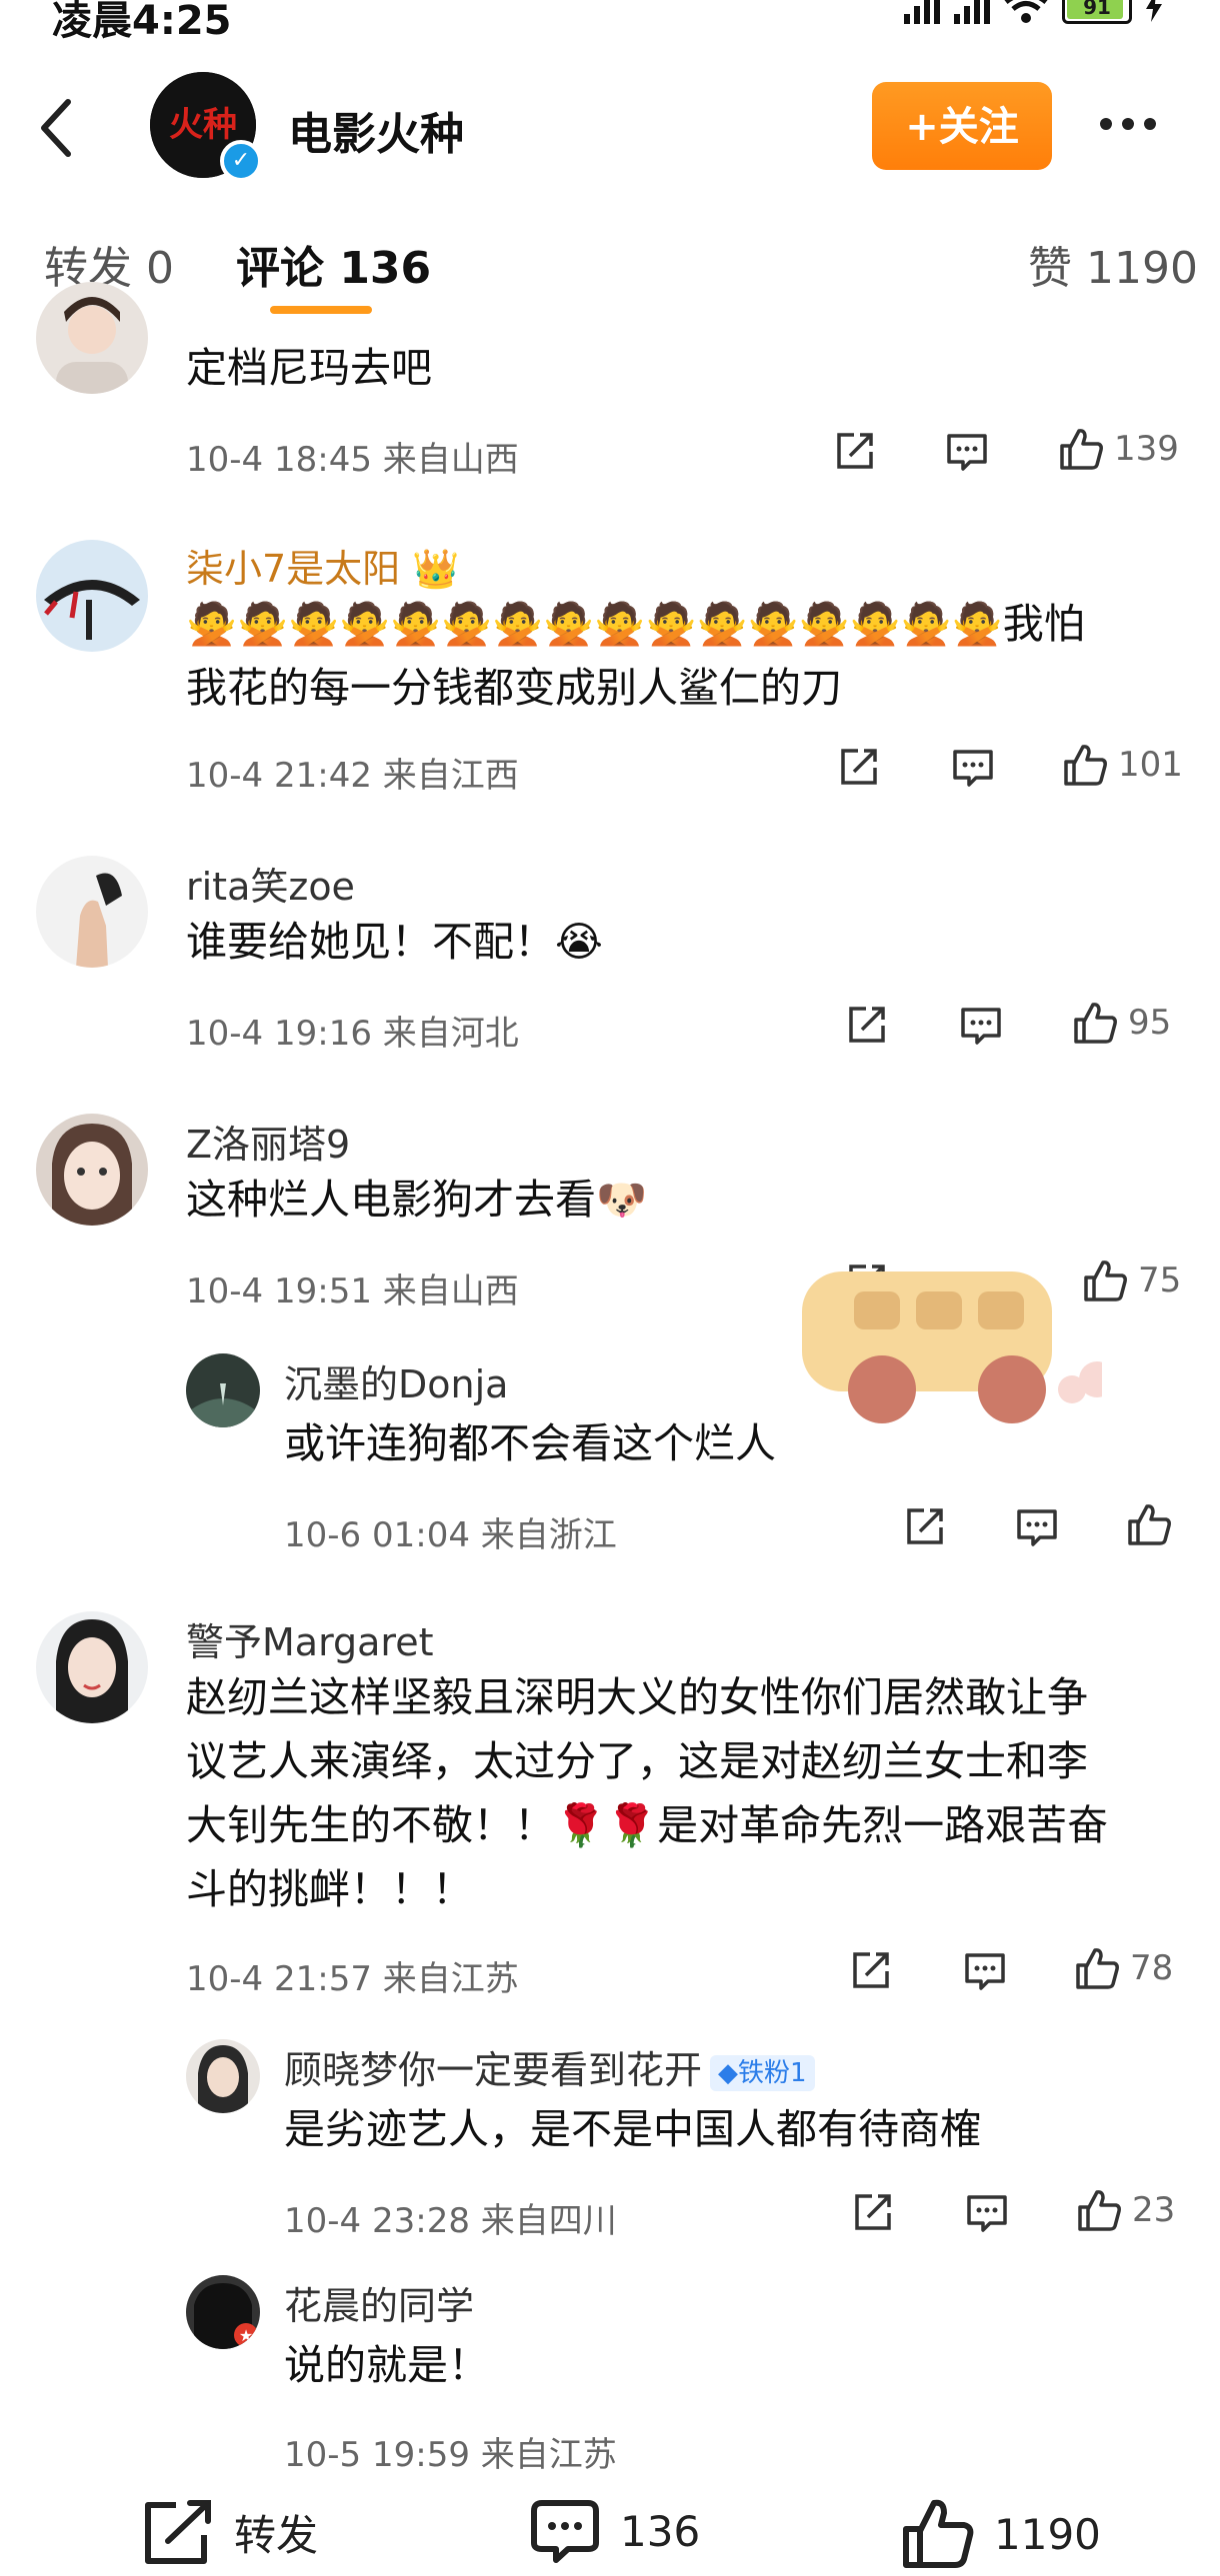 This screenshot has width=1220, height=2576. Describe the element at coordinates (321, 310) in the screenshot. I see `tab-active-indicator` at that location.